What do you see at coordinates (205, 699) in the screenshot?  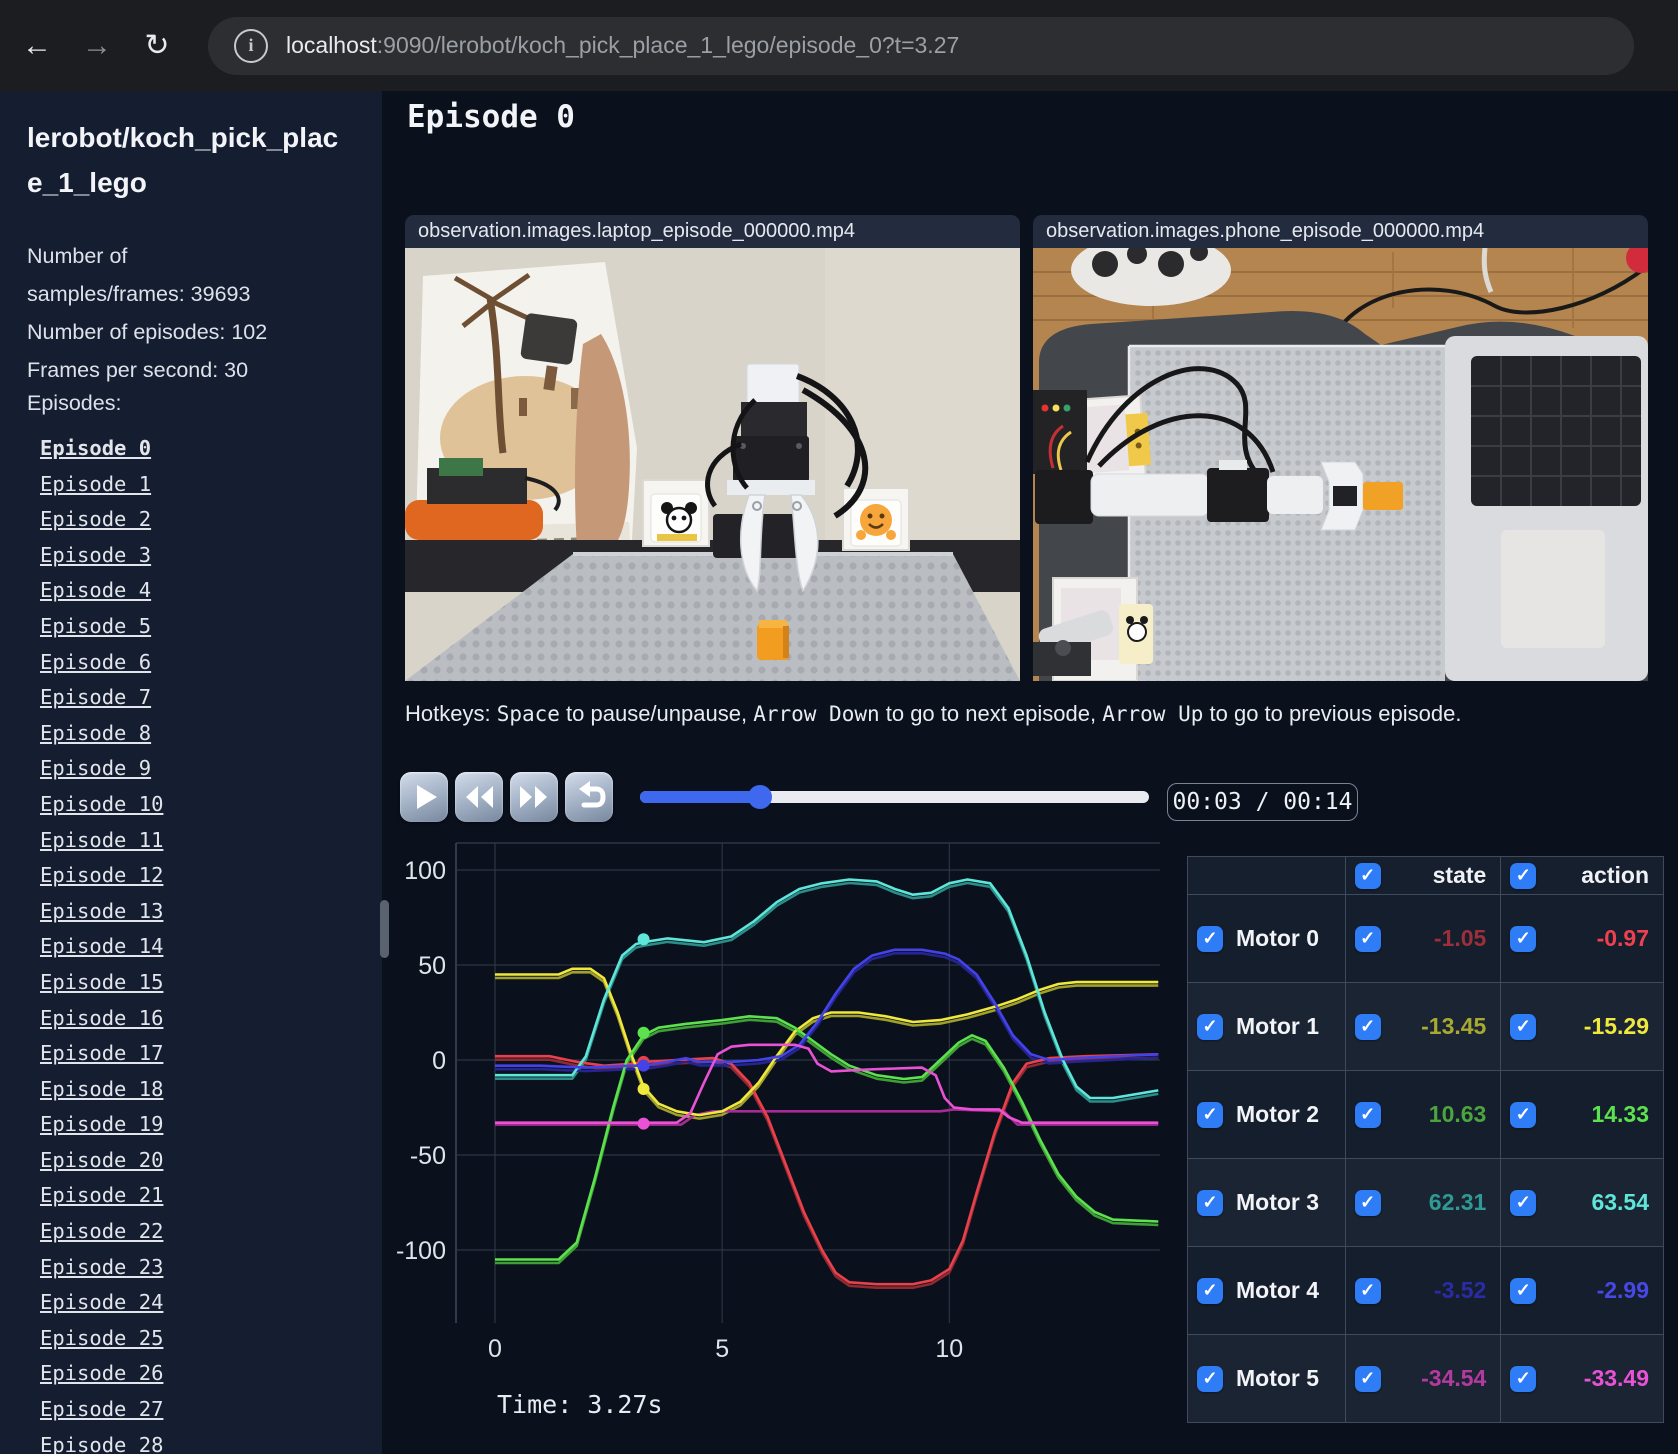 I see `sidebar-episode-link: Episode 7` at bounding box center [205, 699].